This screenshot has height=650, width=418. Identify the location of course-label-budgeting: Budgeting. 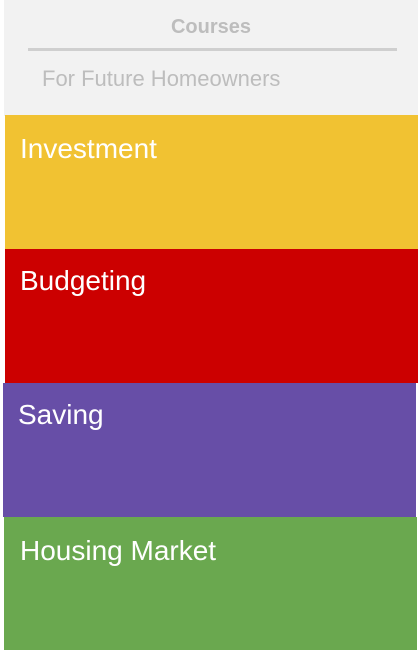
(83, 280).